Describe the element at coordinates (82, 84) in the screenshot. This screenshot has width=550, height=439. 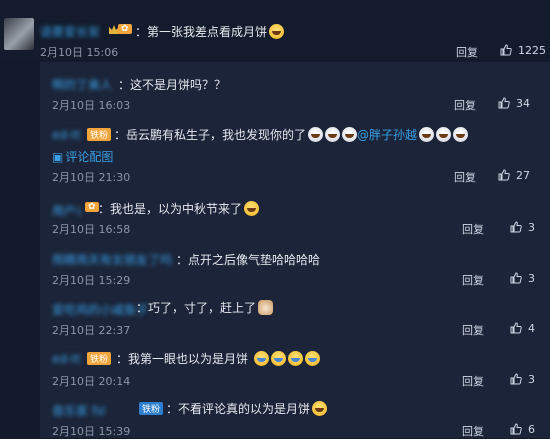
I see `reply-username: 啊的丁美人` at that location.